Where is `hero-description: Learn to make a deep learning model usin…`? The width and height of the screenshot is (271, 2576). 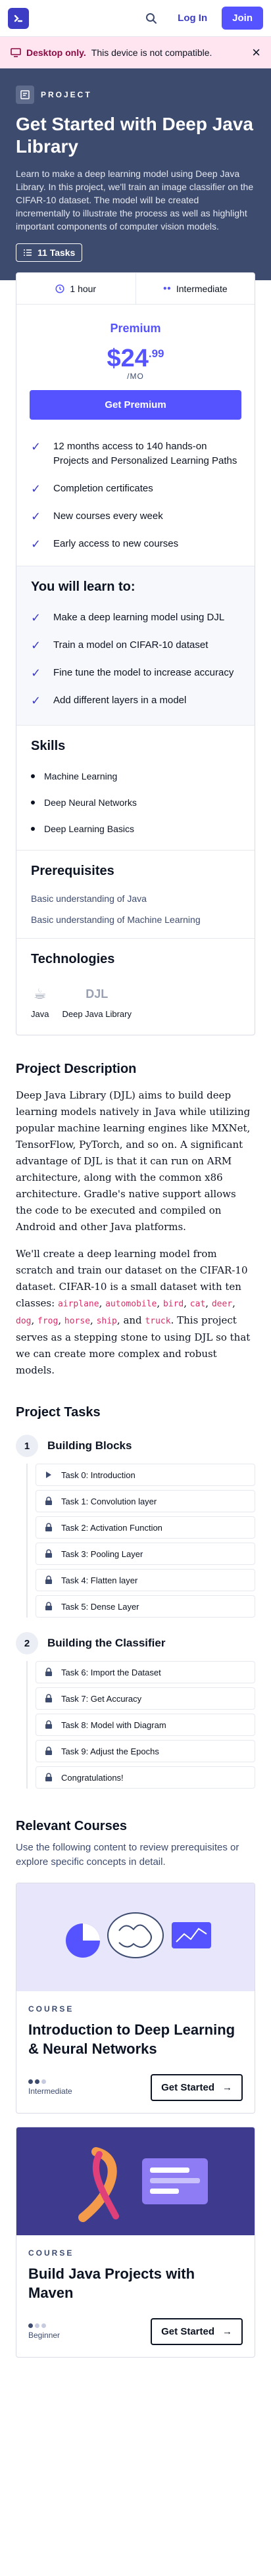
hero-description: Learn to make a deep learning model usin… is located at coordinates (135, 200).